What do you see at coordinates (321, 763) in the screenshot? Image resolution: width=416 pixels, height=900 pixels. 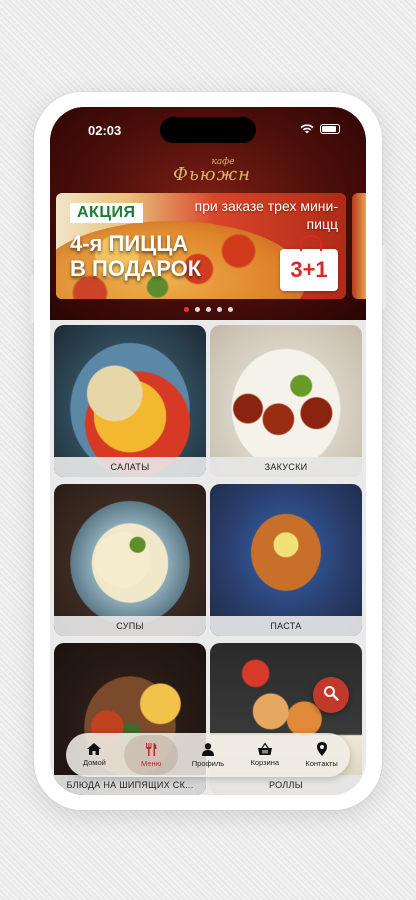 I see `tab-label: Контакты` at bounding box center [321, 763].